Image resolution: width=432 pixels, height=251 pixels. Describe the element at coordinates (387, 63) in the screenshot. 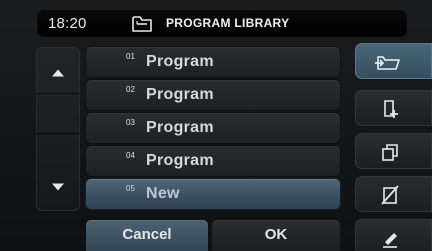

I see `load-folder-icon` at that location.